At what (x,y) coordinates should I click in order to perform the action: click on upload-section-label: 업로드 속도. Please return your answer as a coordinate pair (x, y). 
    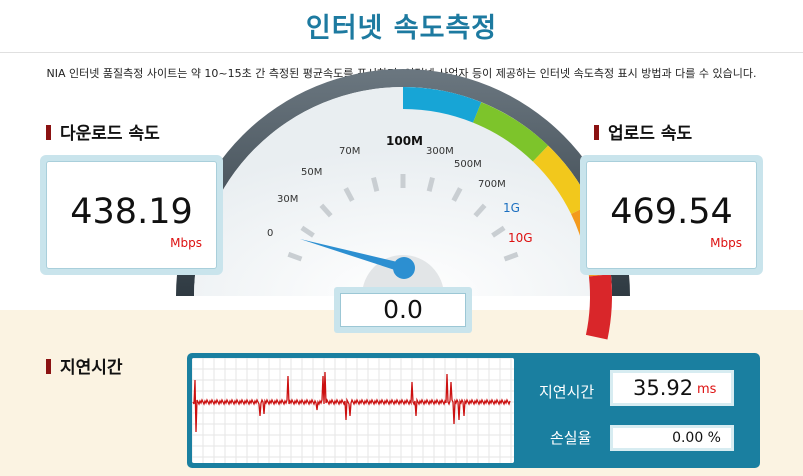
    Looking at the image, I should click on (643, 131).